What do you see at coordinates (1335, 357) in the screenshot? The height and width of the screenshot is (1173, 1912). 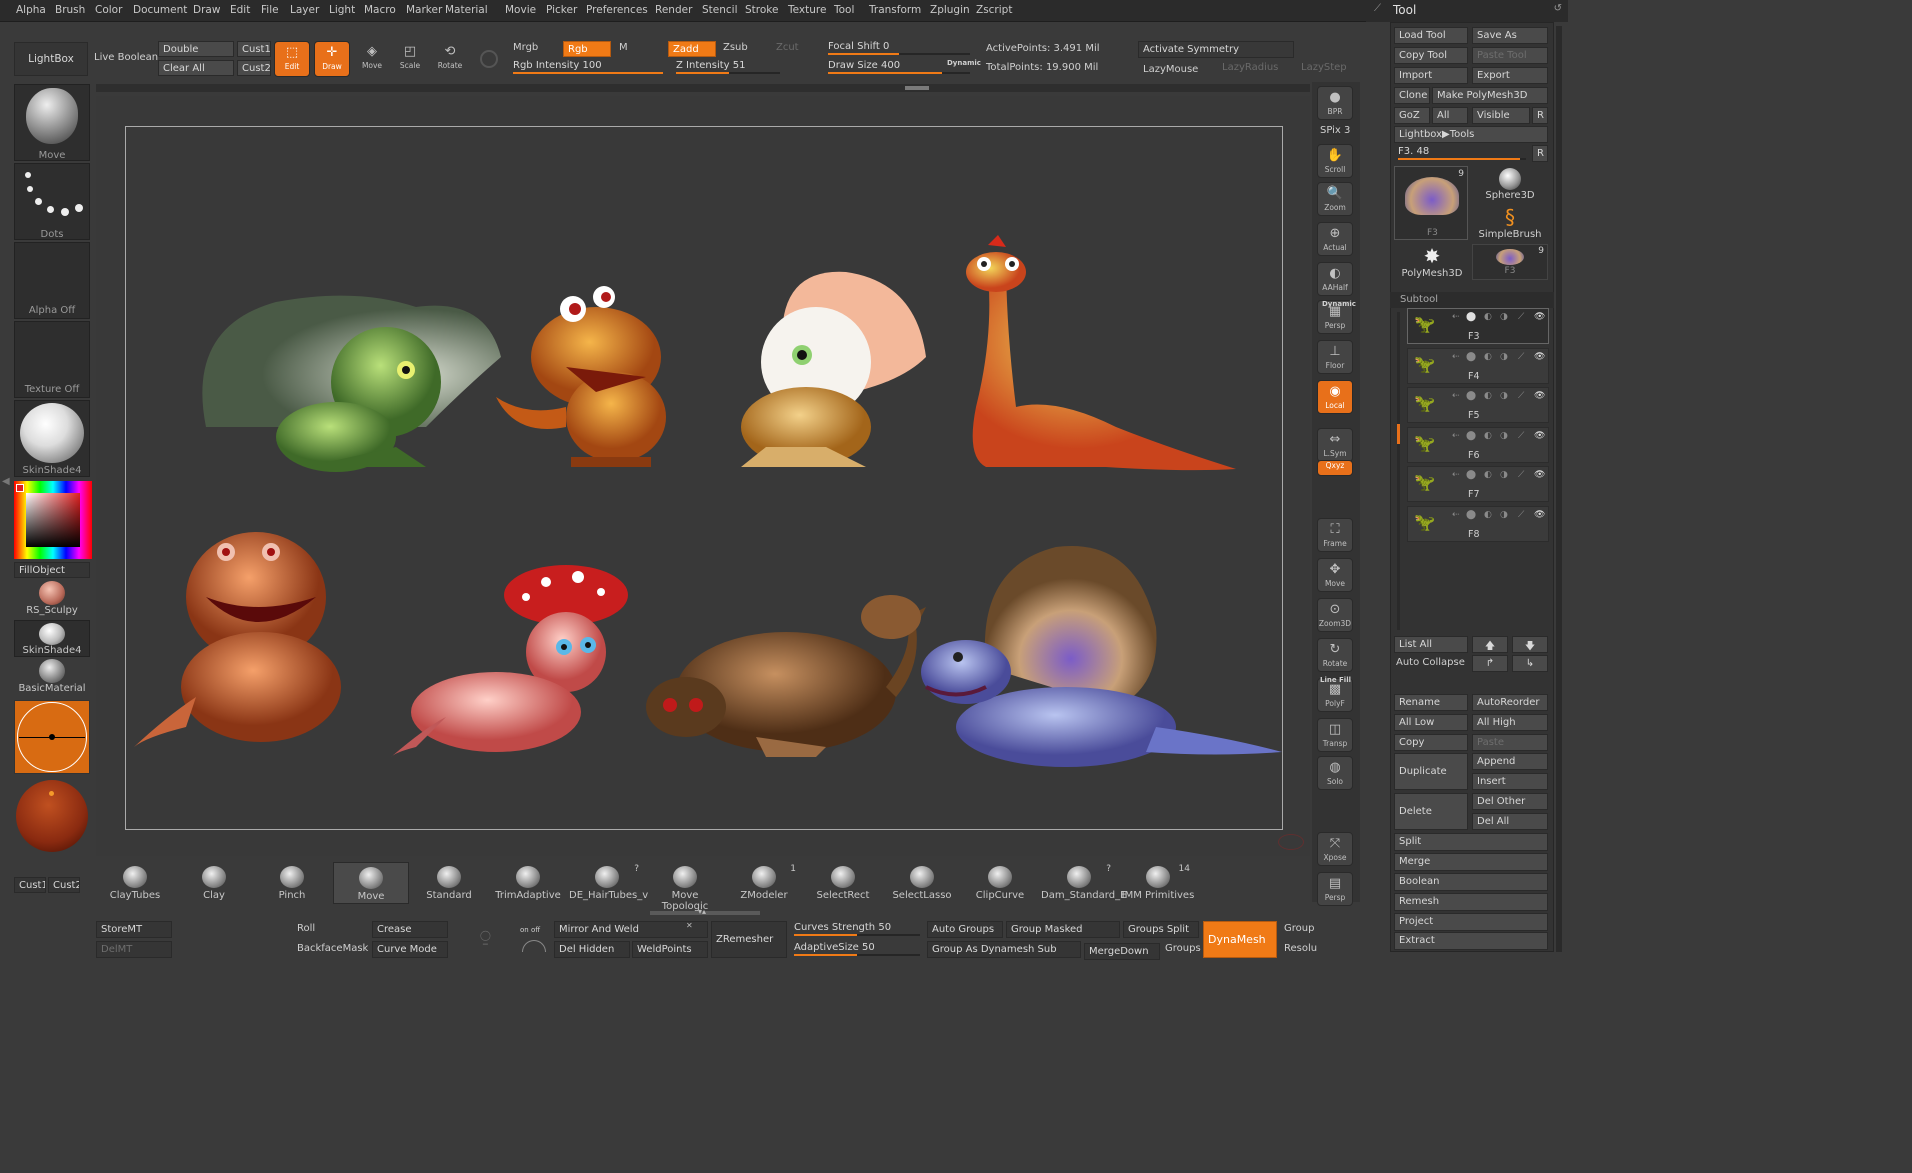 I see `shelf-floor-button: ⊥ Floor` at bounding box center [1335, 357].